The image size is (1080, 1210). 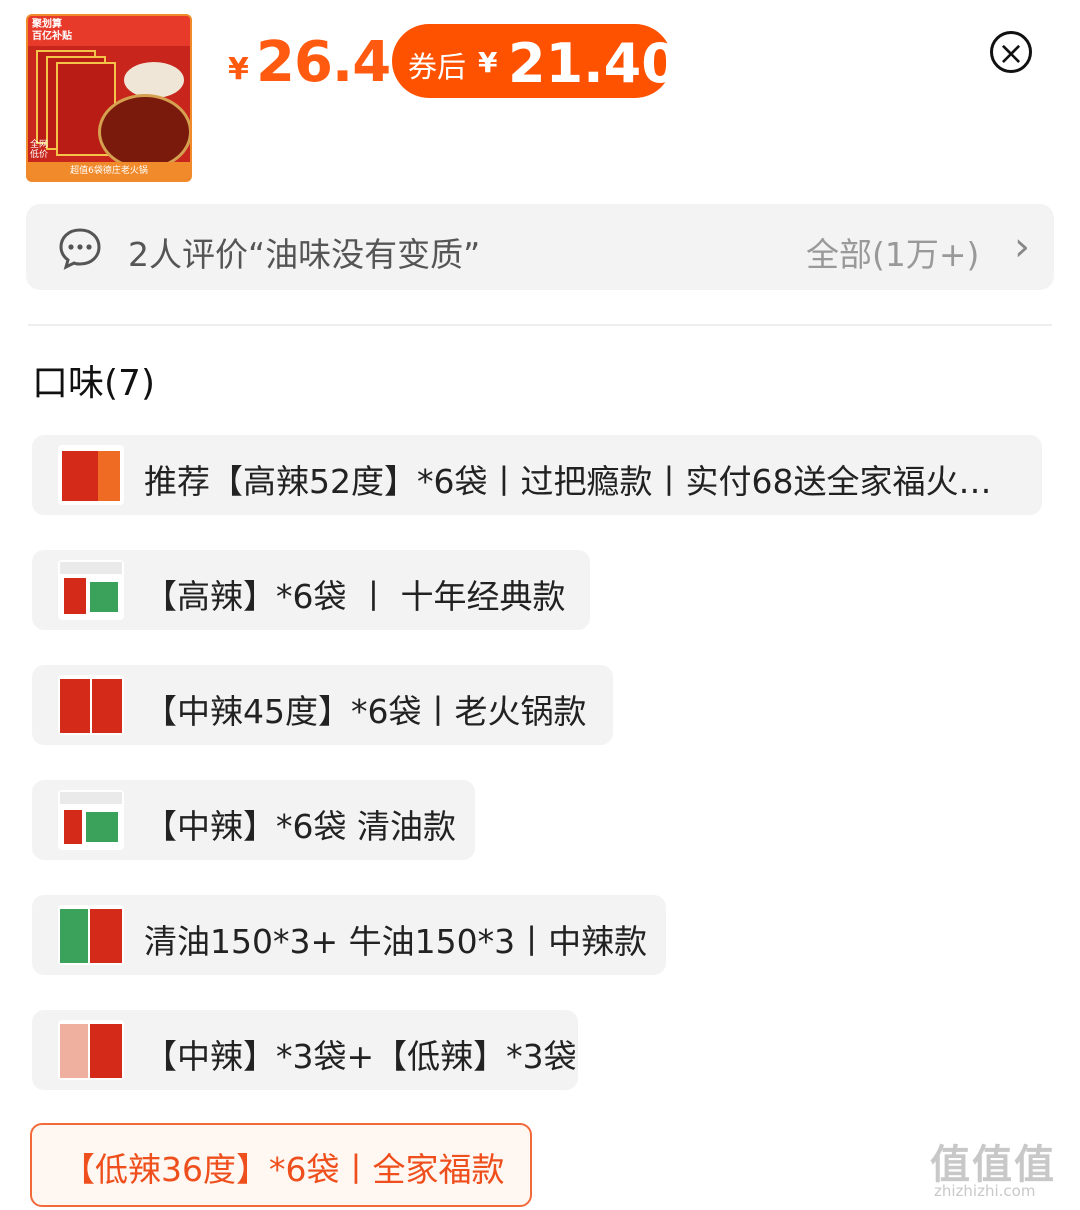 I want to click on price-currency: ¥, so click(x=238, y=69).